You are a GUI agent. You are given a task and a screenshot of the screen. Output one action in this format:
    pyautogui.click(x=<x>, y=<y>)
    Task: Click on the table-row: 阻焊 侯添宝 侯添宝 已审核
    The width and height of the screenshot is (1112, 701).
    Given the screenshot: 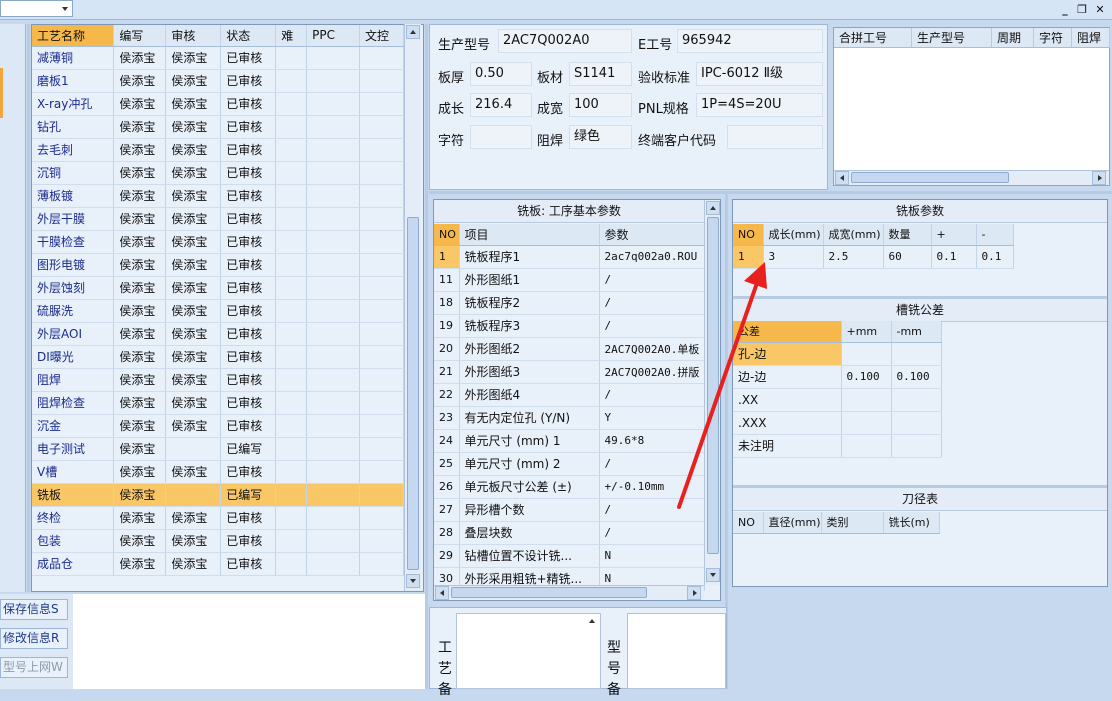 What is the action you would take?
    pyautogui.click(x=218, y=380)
    